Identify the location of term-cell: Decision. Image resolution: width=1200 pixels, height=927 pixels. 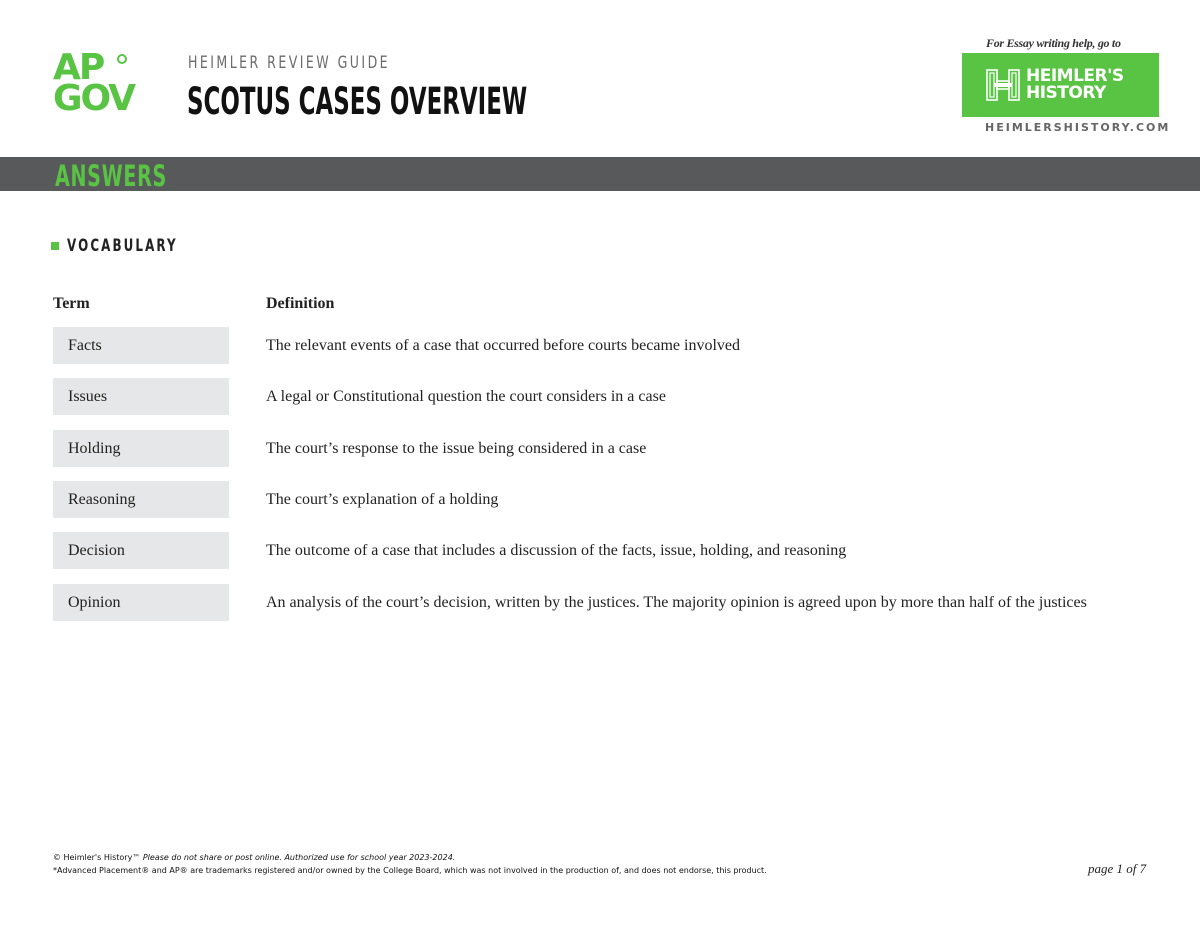
(141, 550).